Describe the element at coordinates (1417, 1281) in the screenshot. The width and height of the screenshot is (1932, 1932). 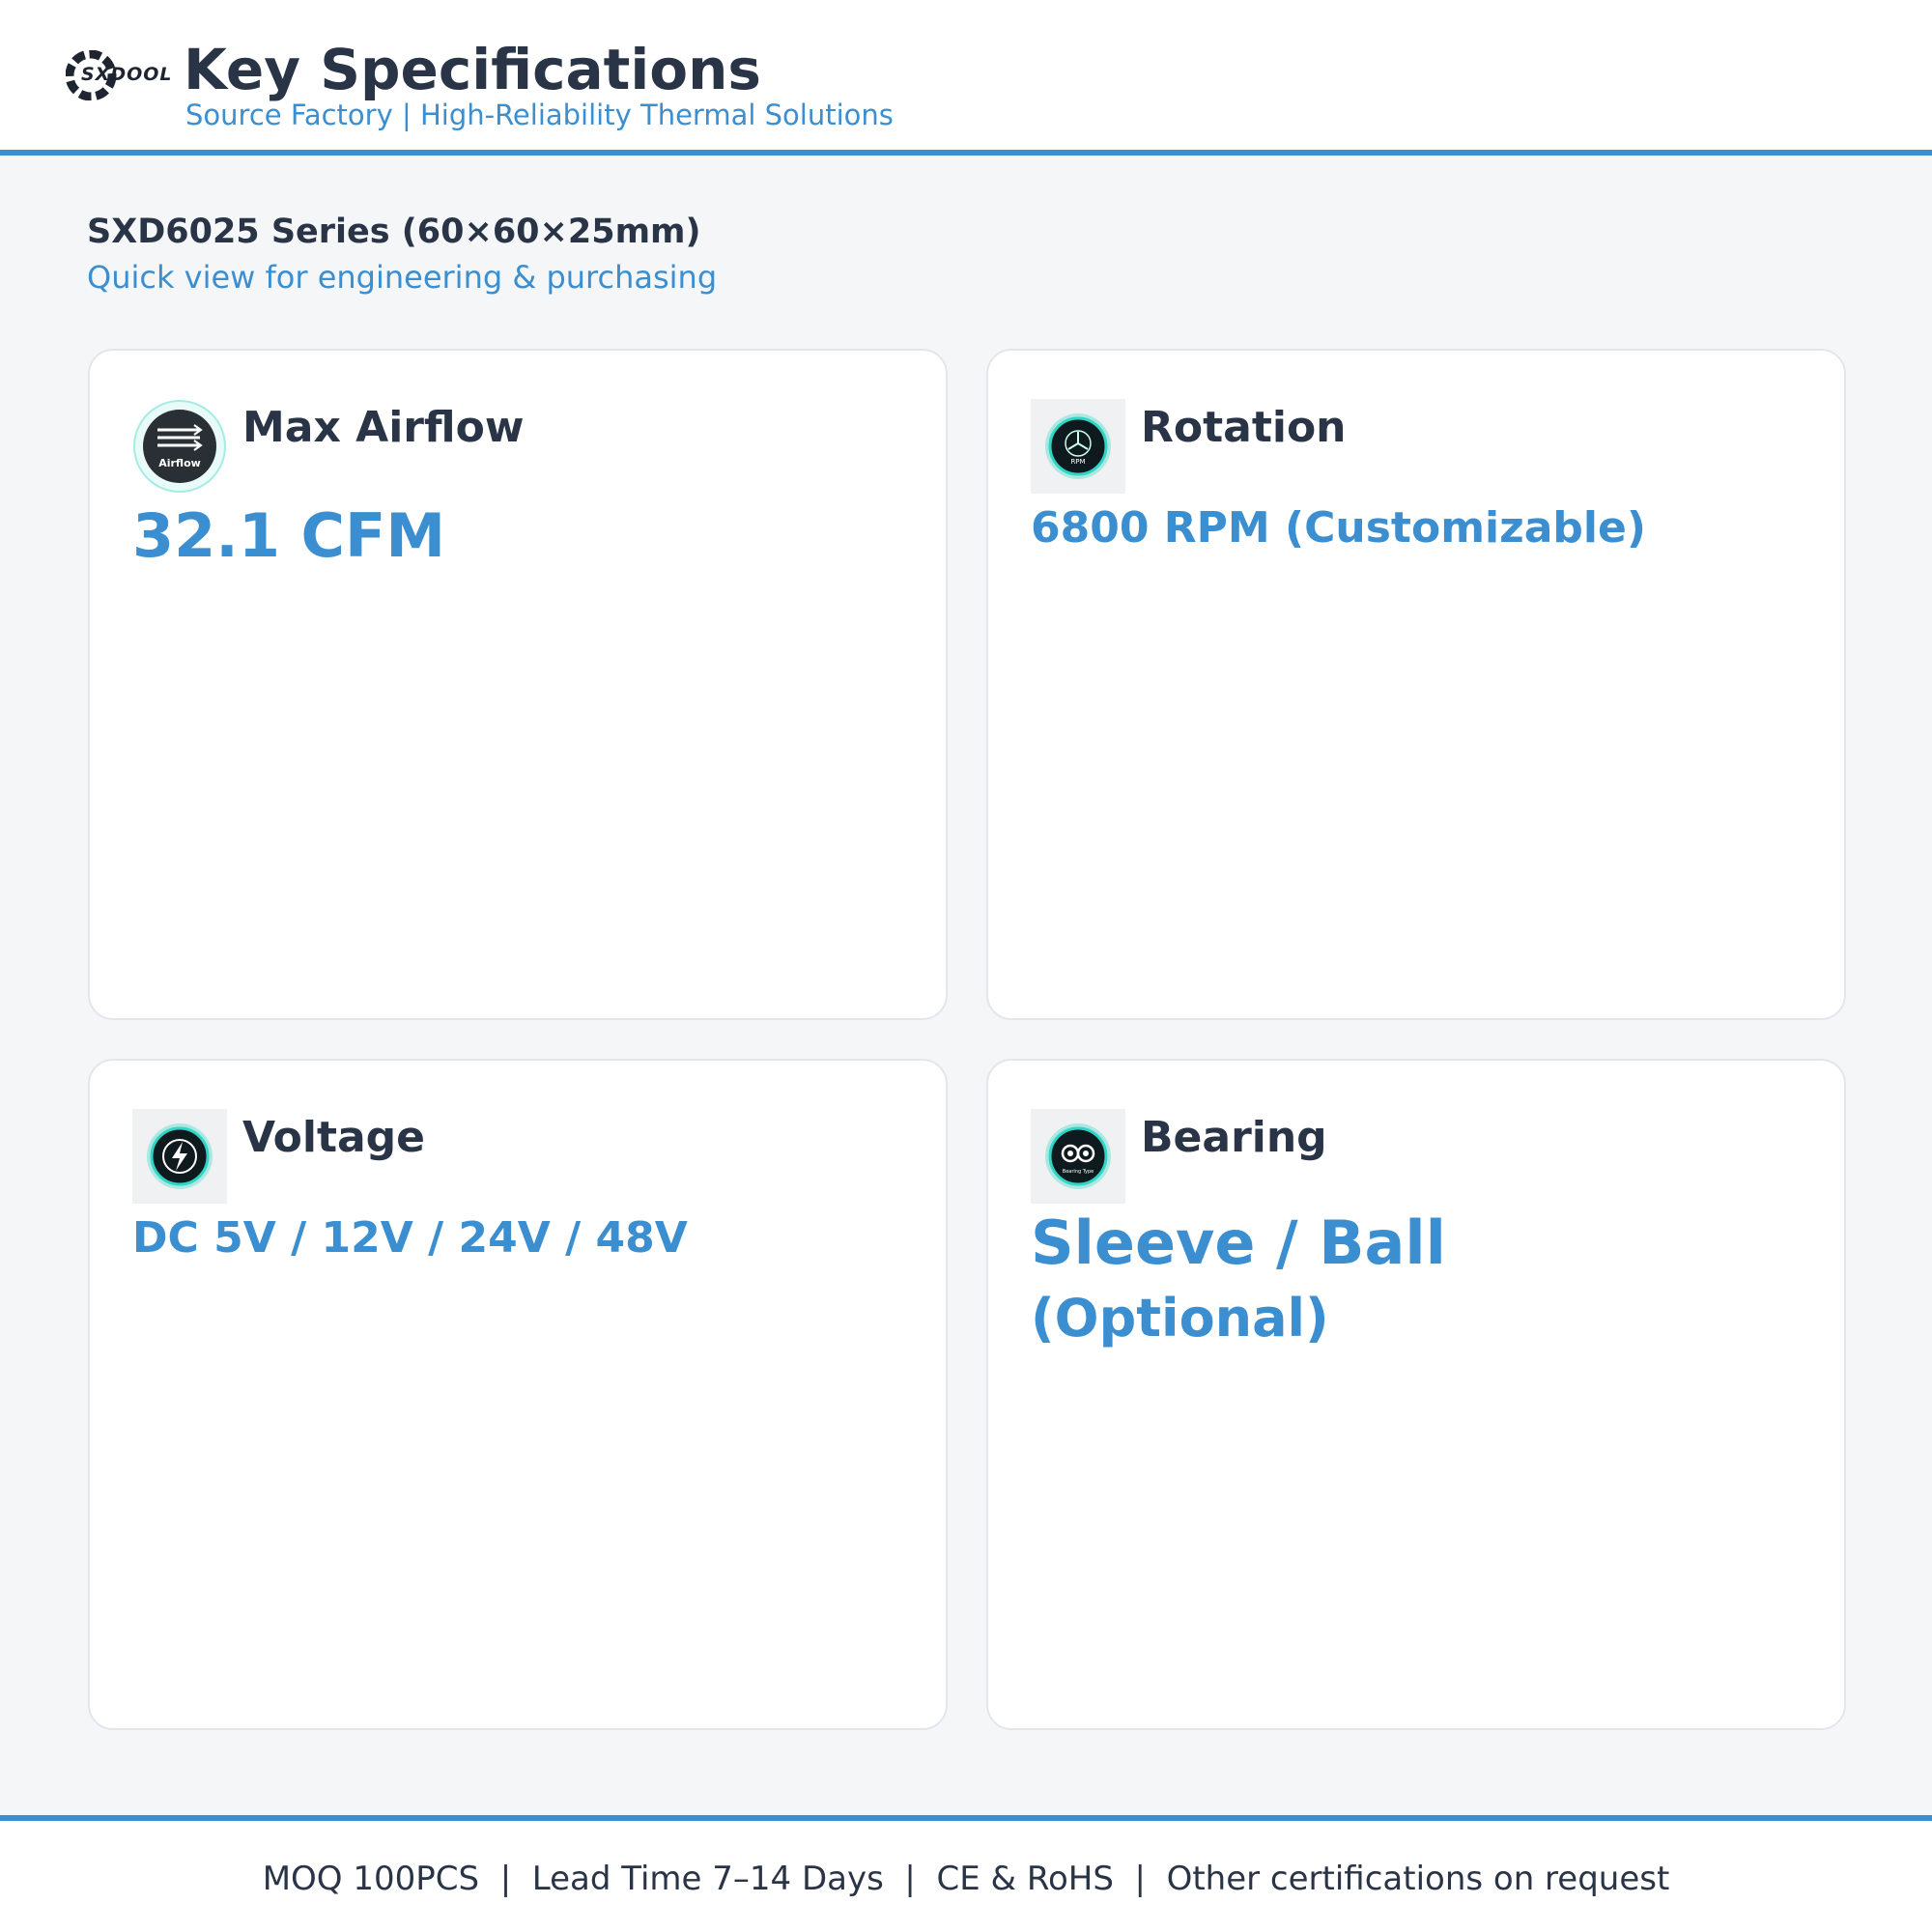
I see `spec-value: Sleeve / Ball (Optional)` at that location.